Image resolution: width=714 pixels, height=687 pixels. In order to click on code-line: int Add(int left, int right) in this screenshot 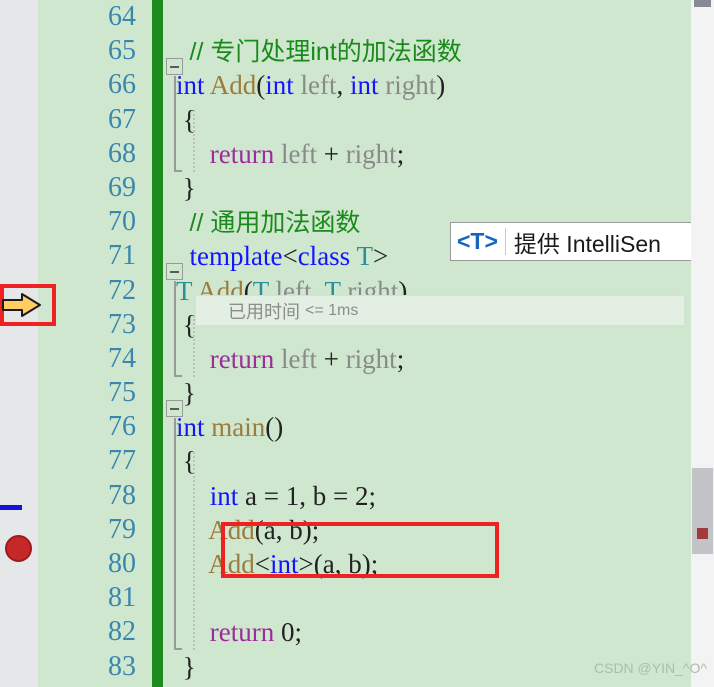, I will do `click(436, 85)`.